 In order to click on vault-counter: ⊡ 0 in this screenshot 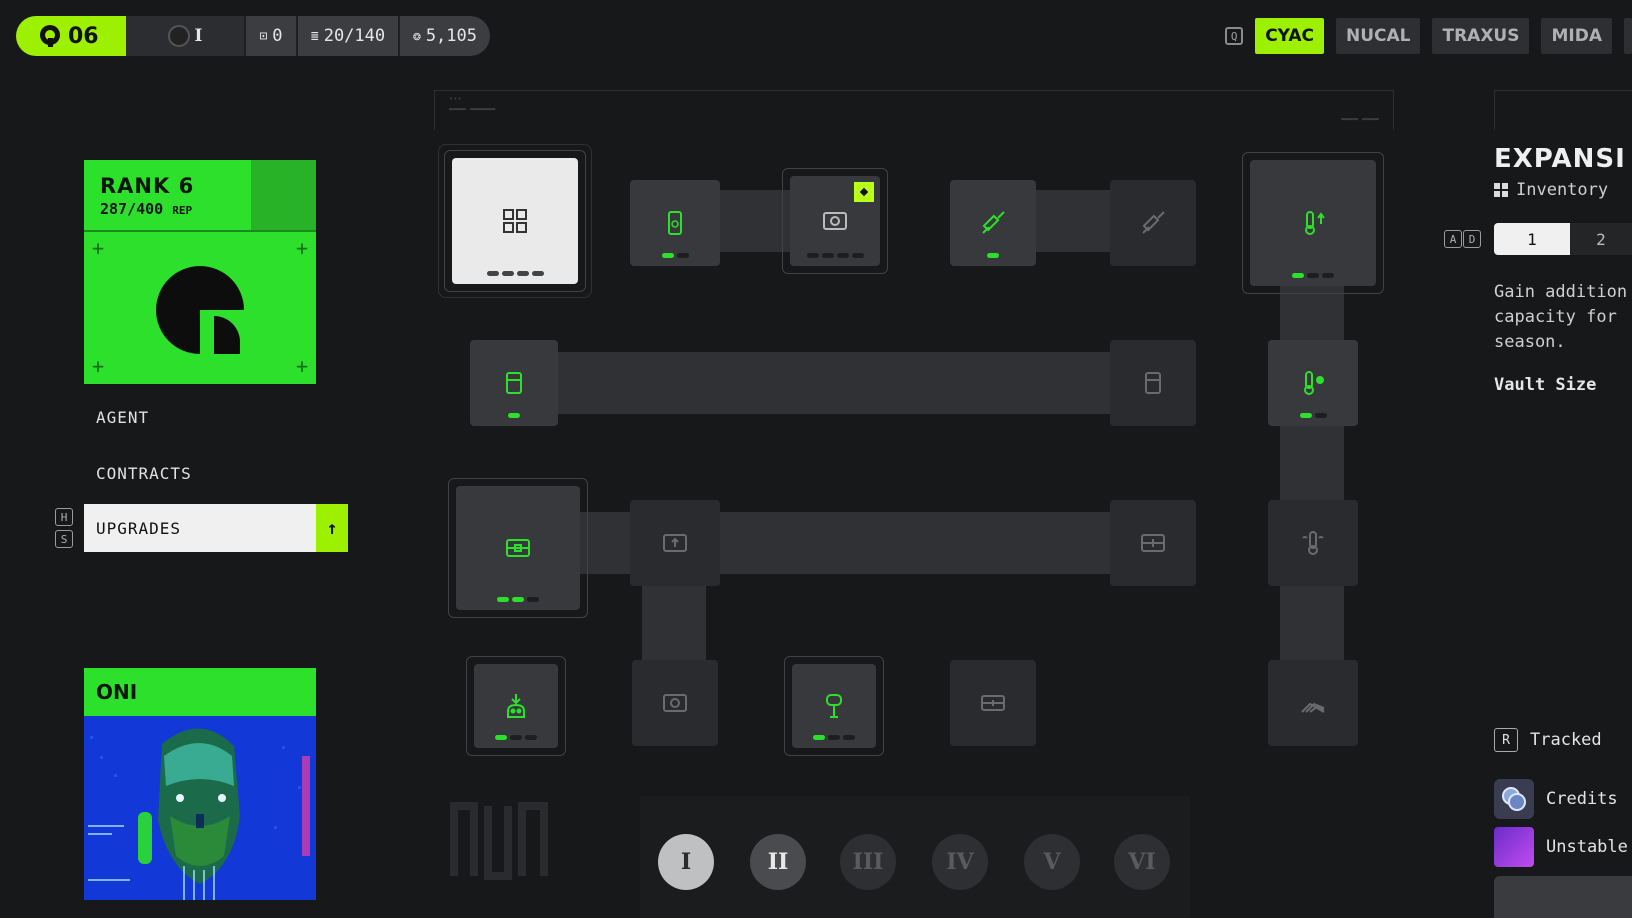, I will do `click(270, 36)`.